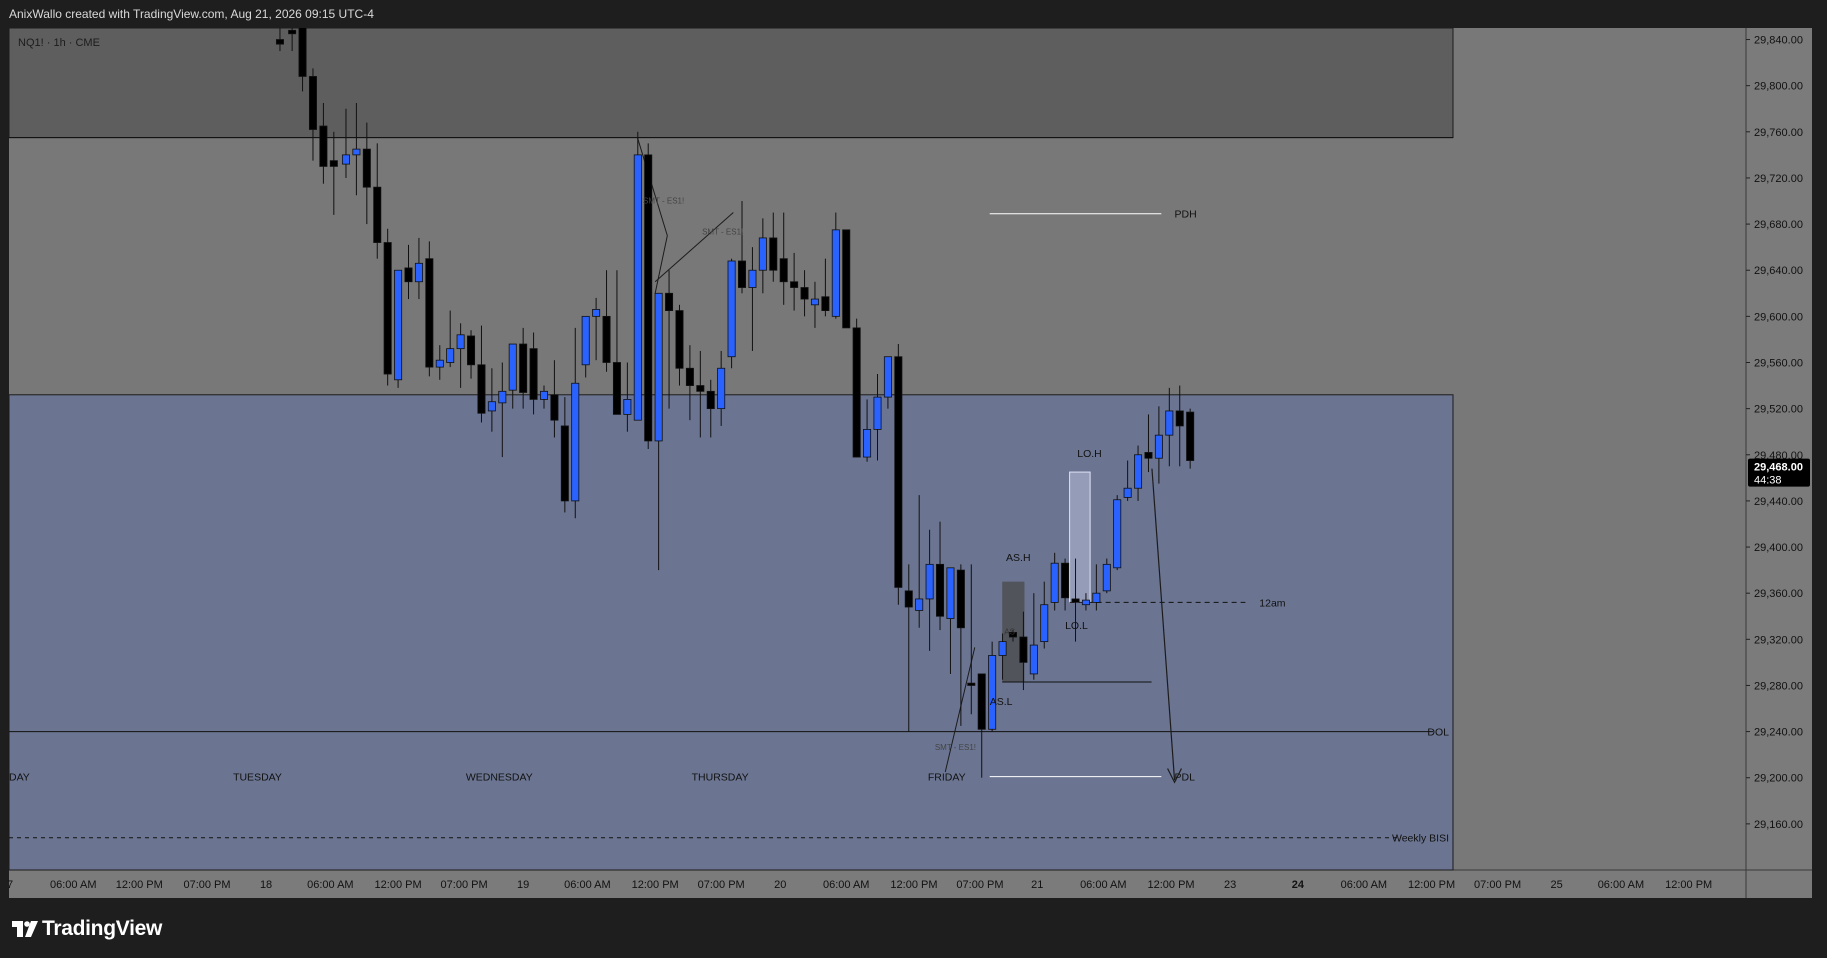 This screenshot has height=958, width=1827. I want to click on price-tick-label: 29,560.00, so click(1778, 363).